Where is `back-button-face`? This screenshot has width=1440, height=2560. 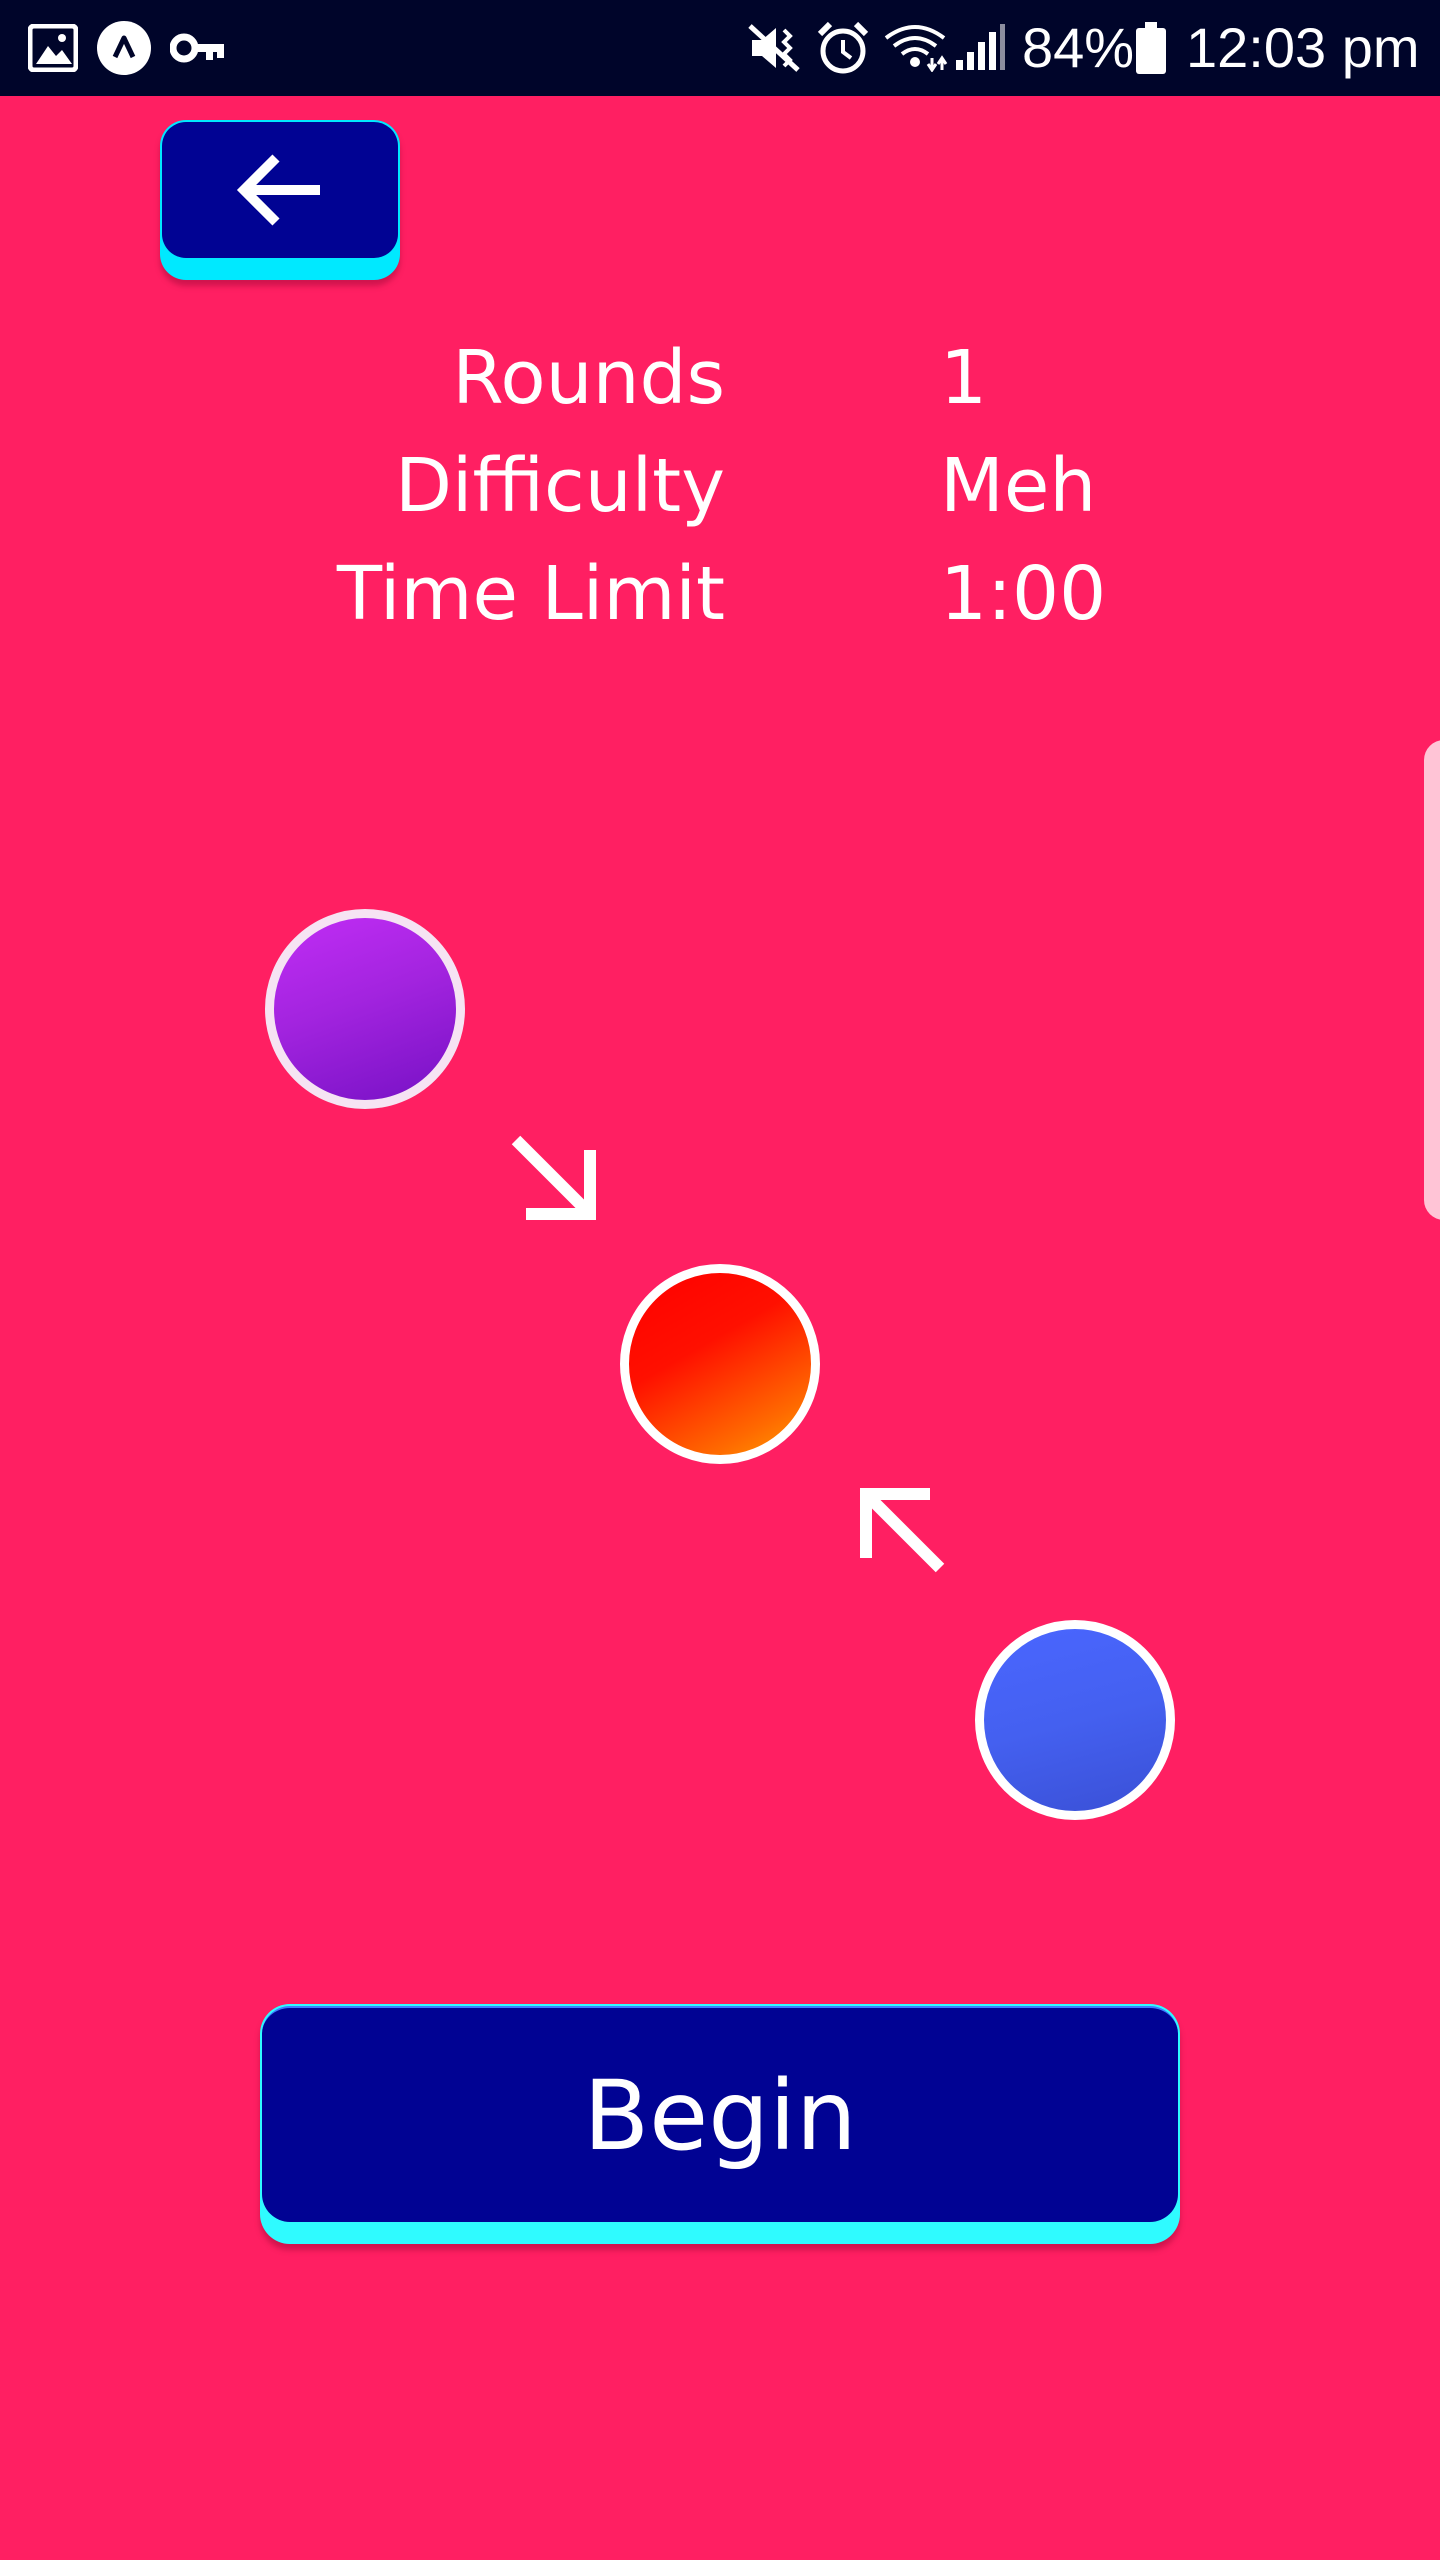 back-button-face is located at coordinates (280, 190).